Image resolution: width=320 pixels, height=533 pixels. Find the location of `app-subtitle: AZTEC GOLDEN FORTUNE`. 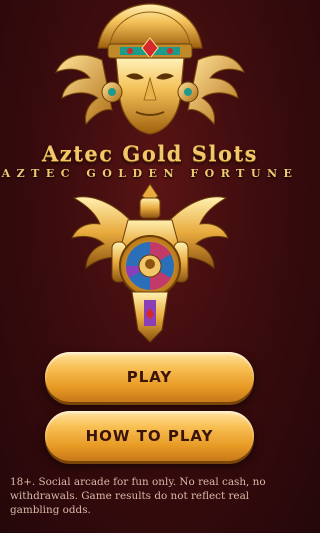

app-subtitle: AZTEC GOLDEN FORTUNE is located at coordinates (150, 173).